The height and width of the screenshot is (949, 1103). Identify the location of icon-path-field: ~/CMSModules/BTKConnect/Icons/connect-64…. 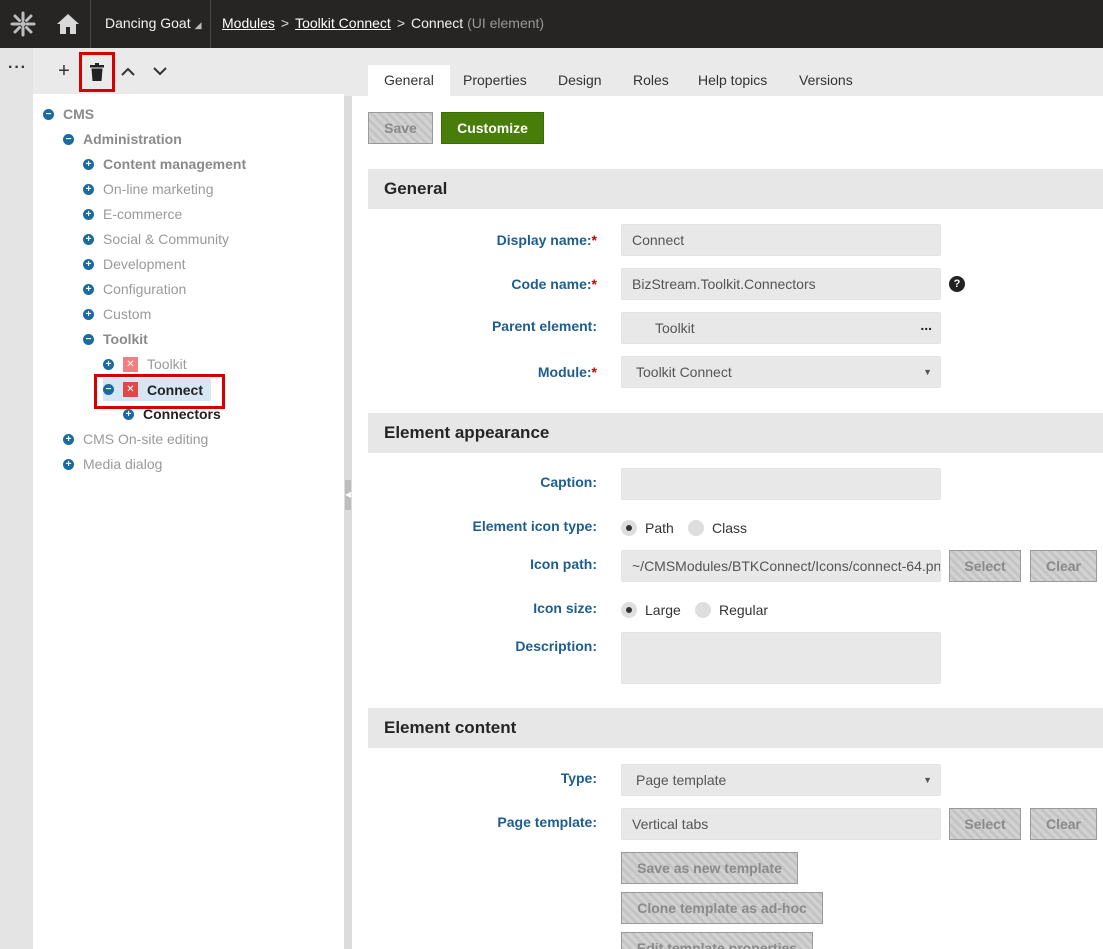
(781, 566).